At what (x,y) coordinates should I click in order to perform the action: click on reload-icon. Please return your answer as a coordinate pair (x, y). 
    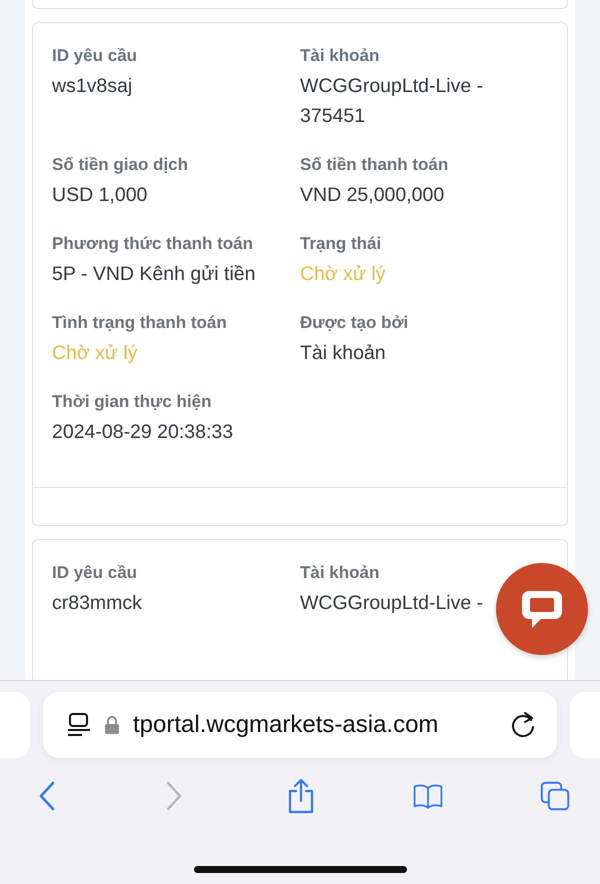
    Looking at the image, I should click on (524, 725).